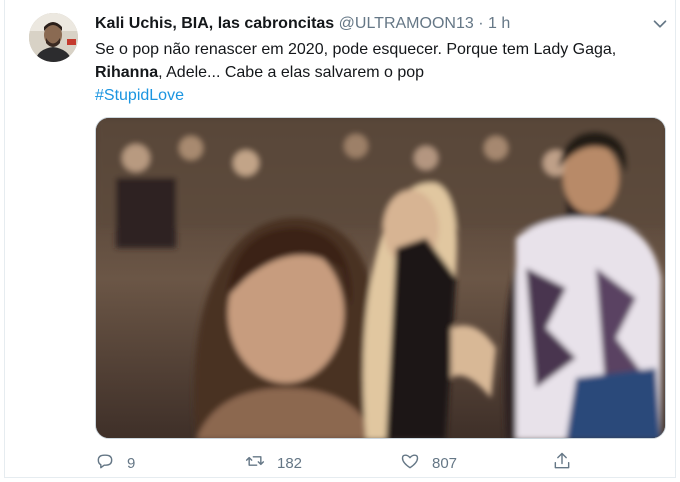 The image size is (680, 482). I want to click on tweet-text-bold: Rihanna, so click(127, 72).